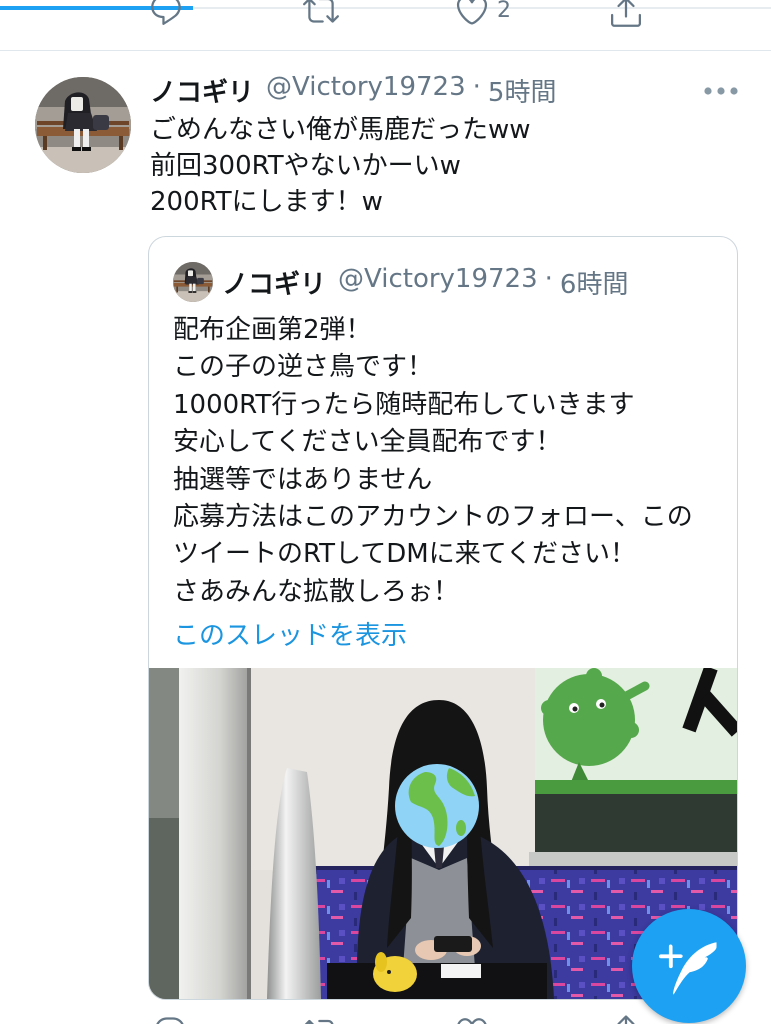 This screenshot has height=1024, width=771. I want to click on compose-tweet-button, so click(689, 966).